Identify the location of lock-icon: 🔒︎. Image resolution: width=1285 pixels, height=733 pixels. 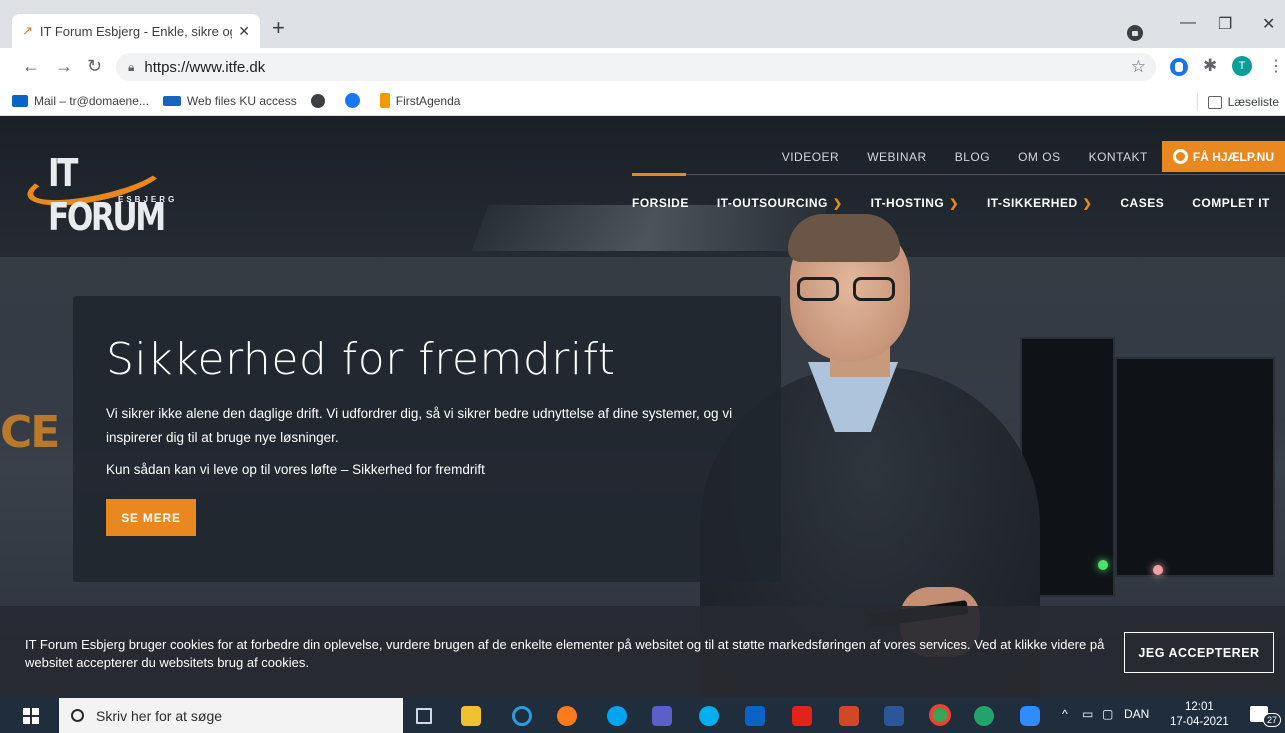
(131, 67).